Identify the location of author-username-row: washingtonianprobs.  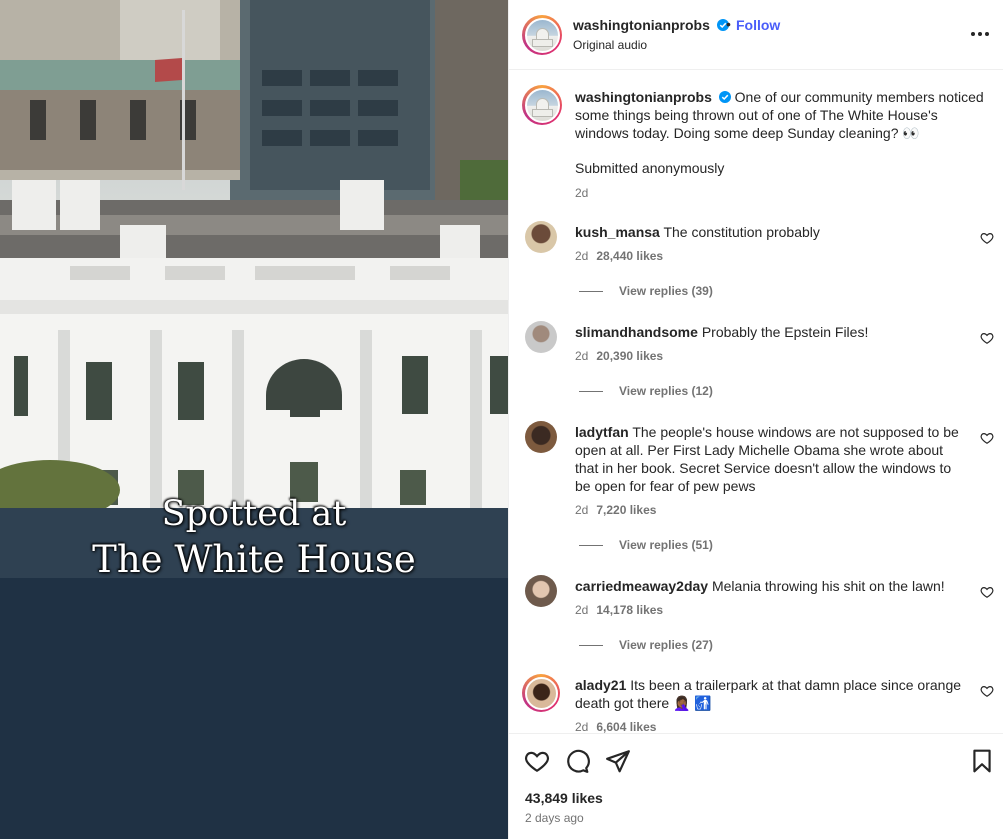
(651, 25).